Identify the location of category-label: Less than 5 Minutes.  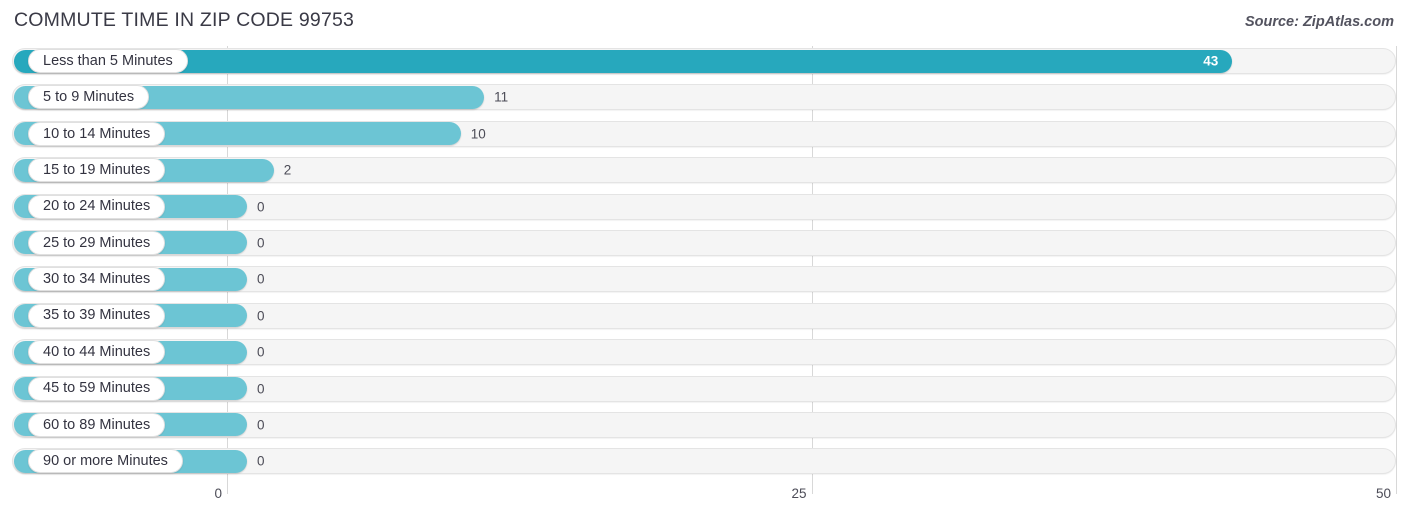
(108, 60).